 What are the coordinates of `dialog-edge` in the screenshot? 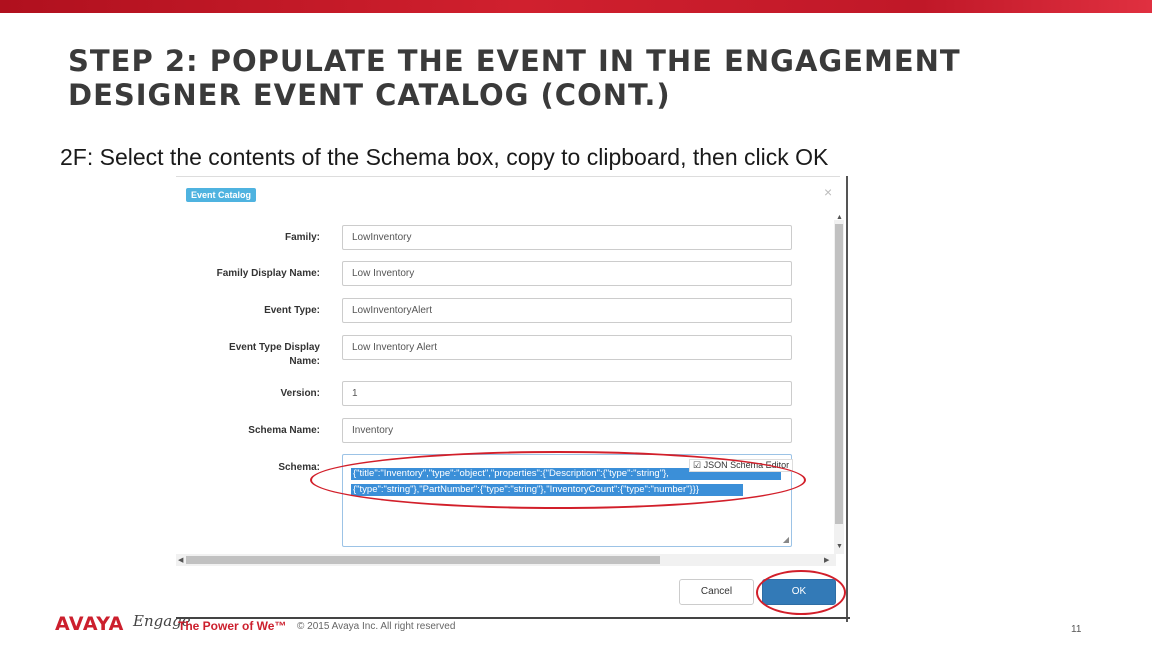 It's located at (847, 399).